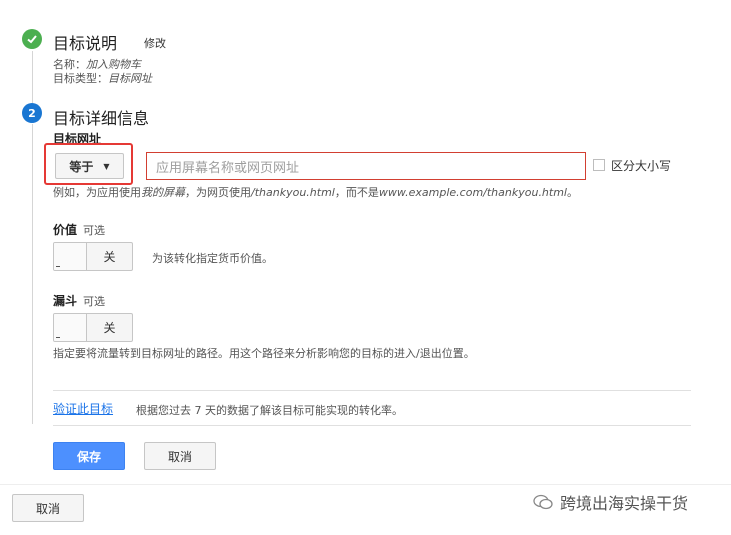  What do you see at coordinates (79, 300) in the screenshot?
I see `funnel-label-row: 漏斗 可选` at bounding box center [79, 300].